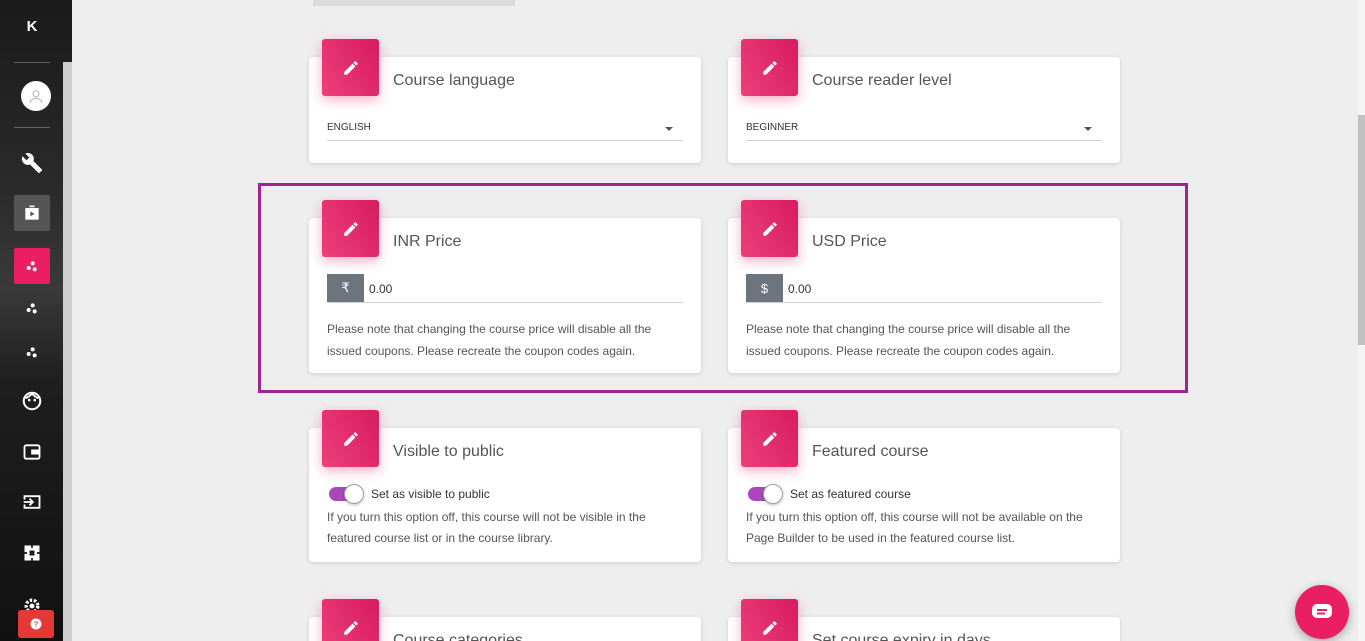 This screenshot has width=1365, height=641. Describe the element at coordinates (458, 636) in the screenshot. I see `card-title: Course categories` at that location.